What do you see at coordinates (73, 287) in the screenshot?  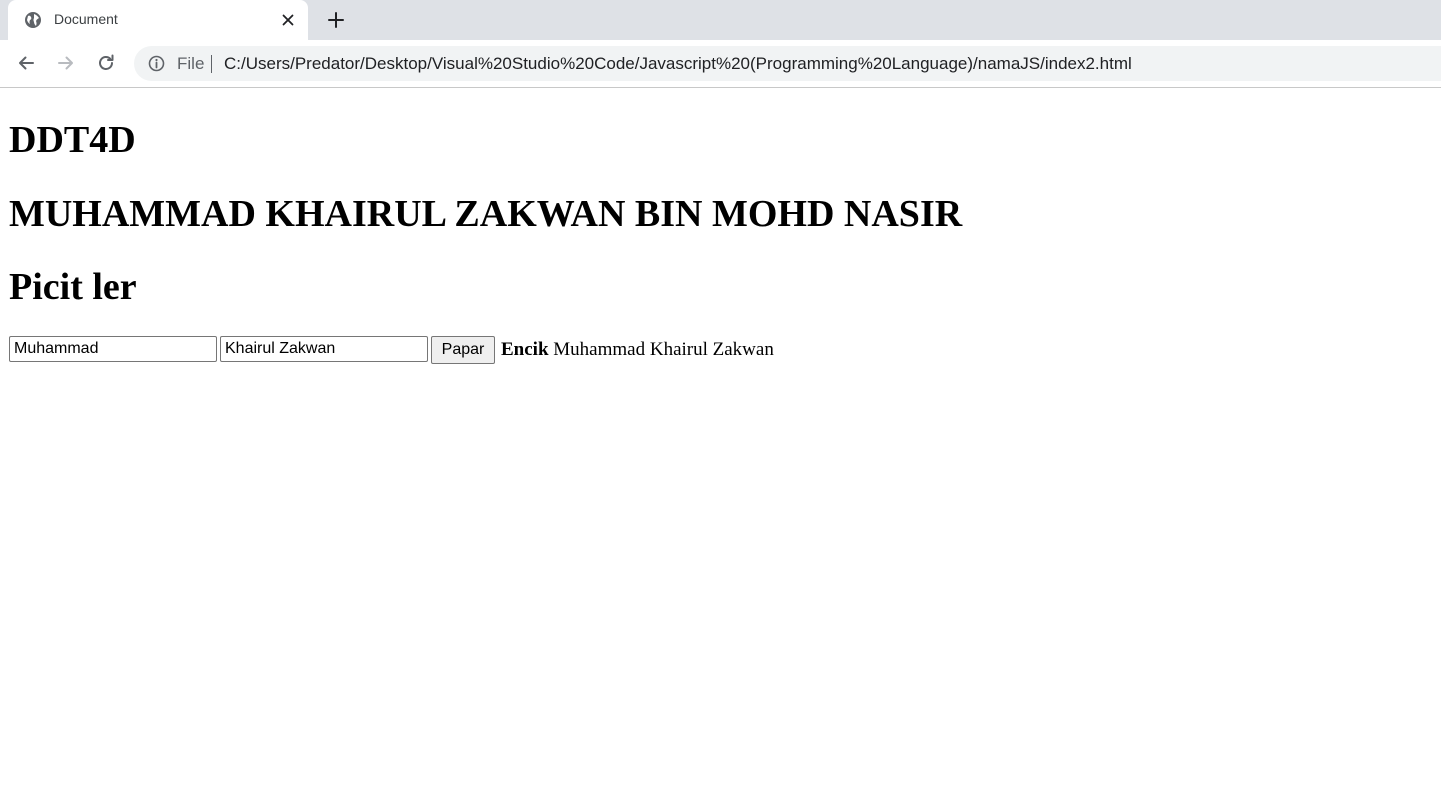 I see `heading-instruction: Picit ler` at bounding box center [73, 287].